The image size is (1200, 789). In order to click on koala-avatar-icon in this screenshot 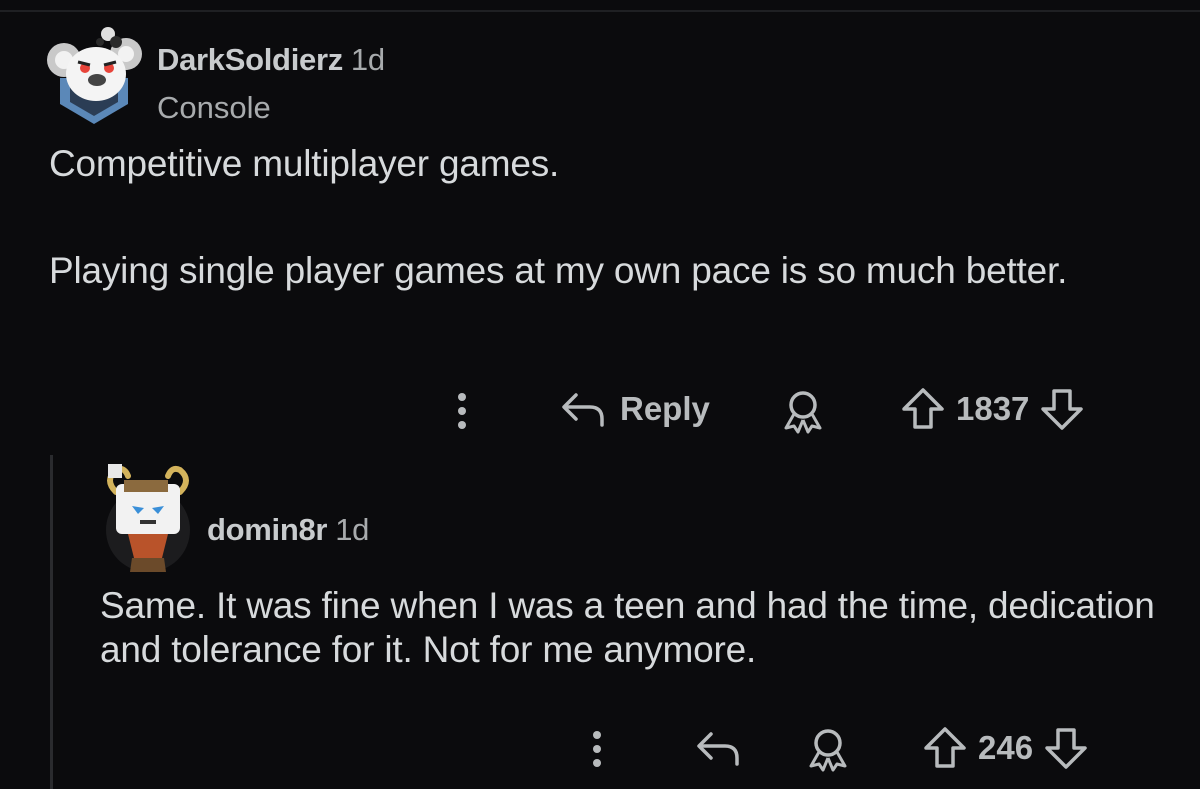, I will do `click(94, 75)`.